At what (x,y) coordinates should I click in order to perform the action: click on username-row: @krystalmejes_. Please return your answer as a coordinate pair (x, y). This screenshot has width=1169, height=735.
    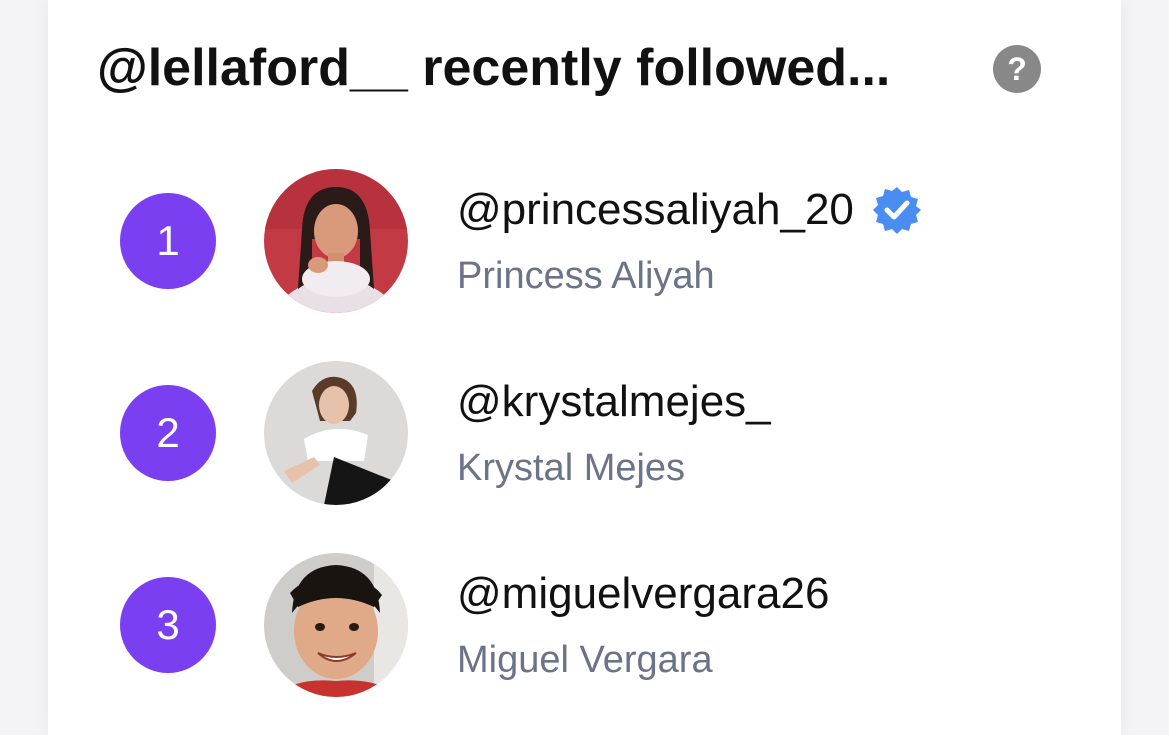
    Looking at the image, I should click on (614, 402).